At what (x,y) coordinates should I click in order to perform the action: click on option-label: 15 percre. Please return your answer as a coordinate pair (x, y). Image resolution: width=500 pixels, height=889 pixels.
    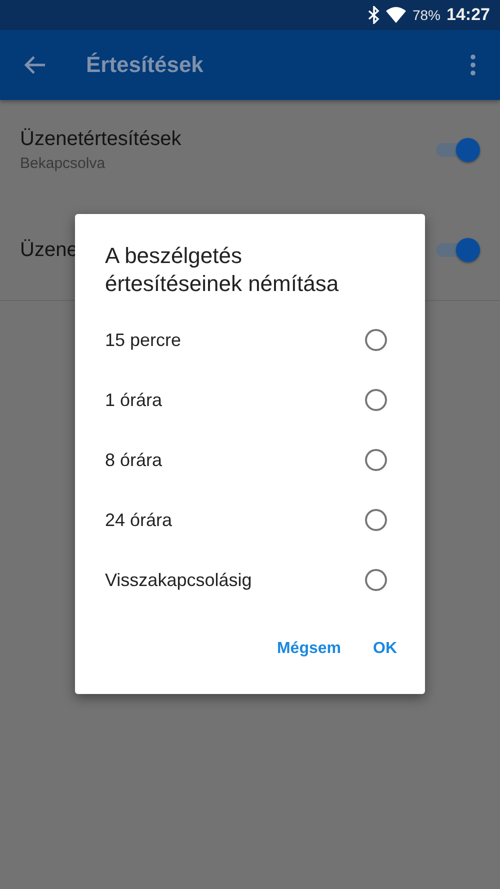
    Looking at the image, I should click on (143, 340).